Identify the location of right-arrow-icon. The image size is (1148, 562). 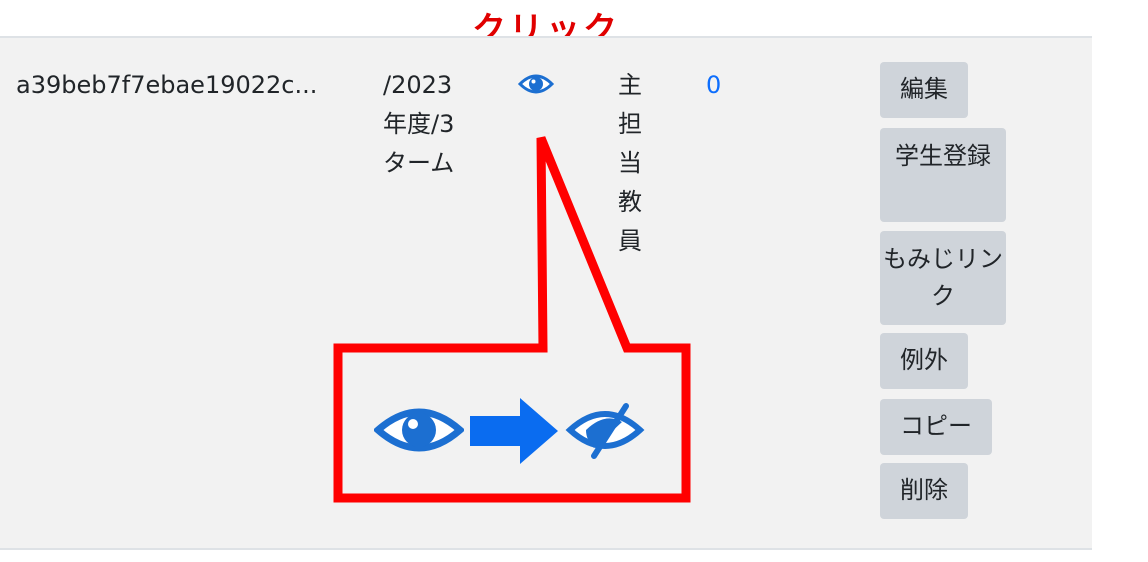
(514, 433).